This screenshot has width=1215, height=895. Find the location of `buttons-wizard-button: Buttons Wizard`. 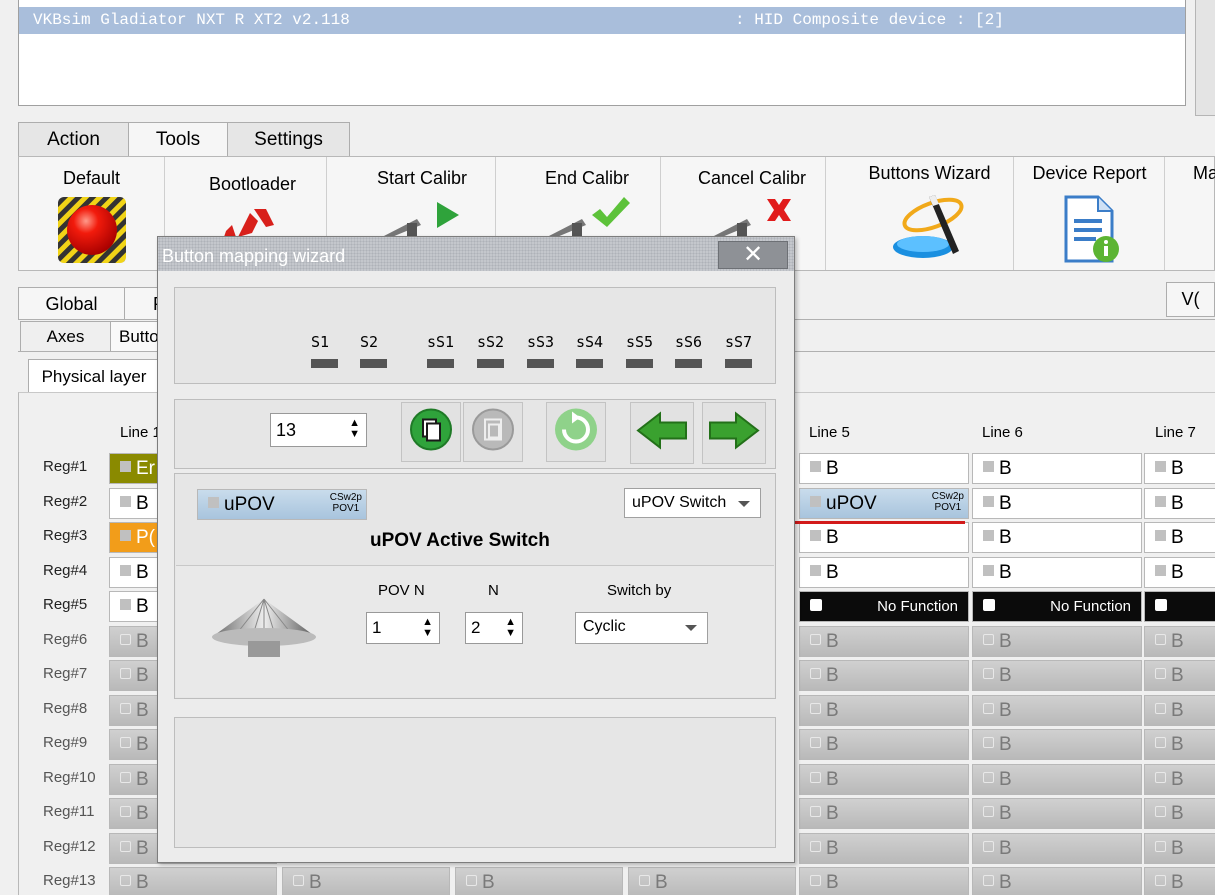

buttons-wizard-button: Buttons Wizard is located at coordinates (930, 213).